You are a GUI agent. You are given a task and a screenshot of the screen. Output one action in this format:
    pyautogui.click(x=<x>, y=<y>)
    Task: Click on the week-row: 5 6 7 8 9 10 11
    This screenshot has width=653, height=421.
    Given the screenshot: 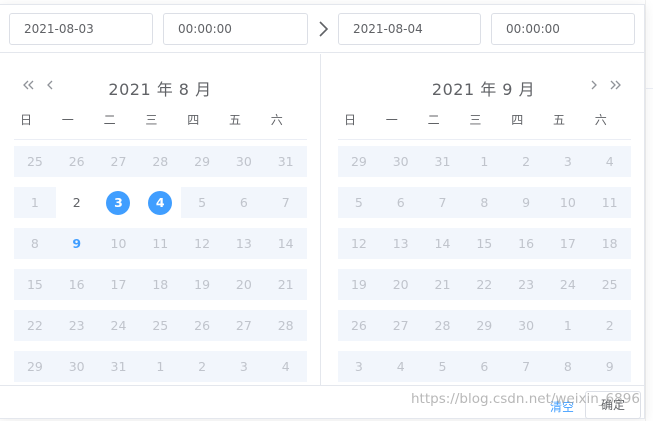 What is the action you would take?
    pyautogui.click(x=484, y=202)
    